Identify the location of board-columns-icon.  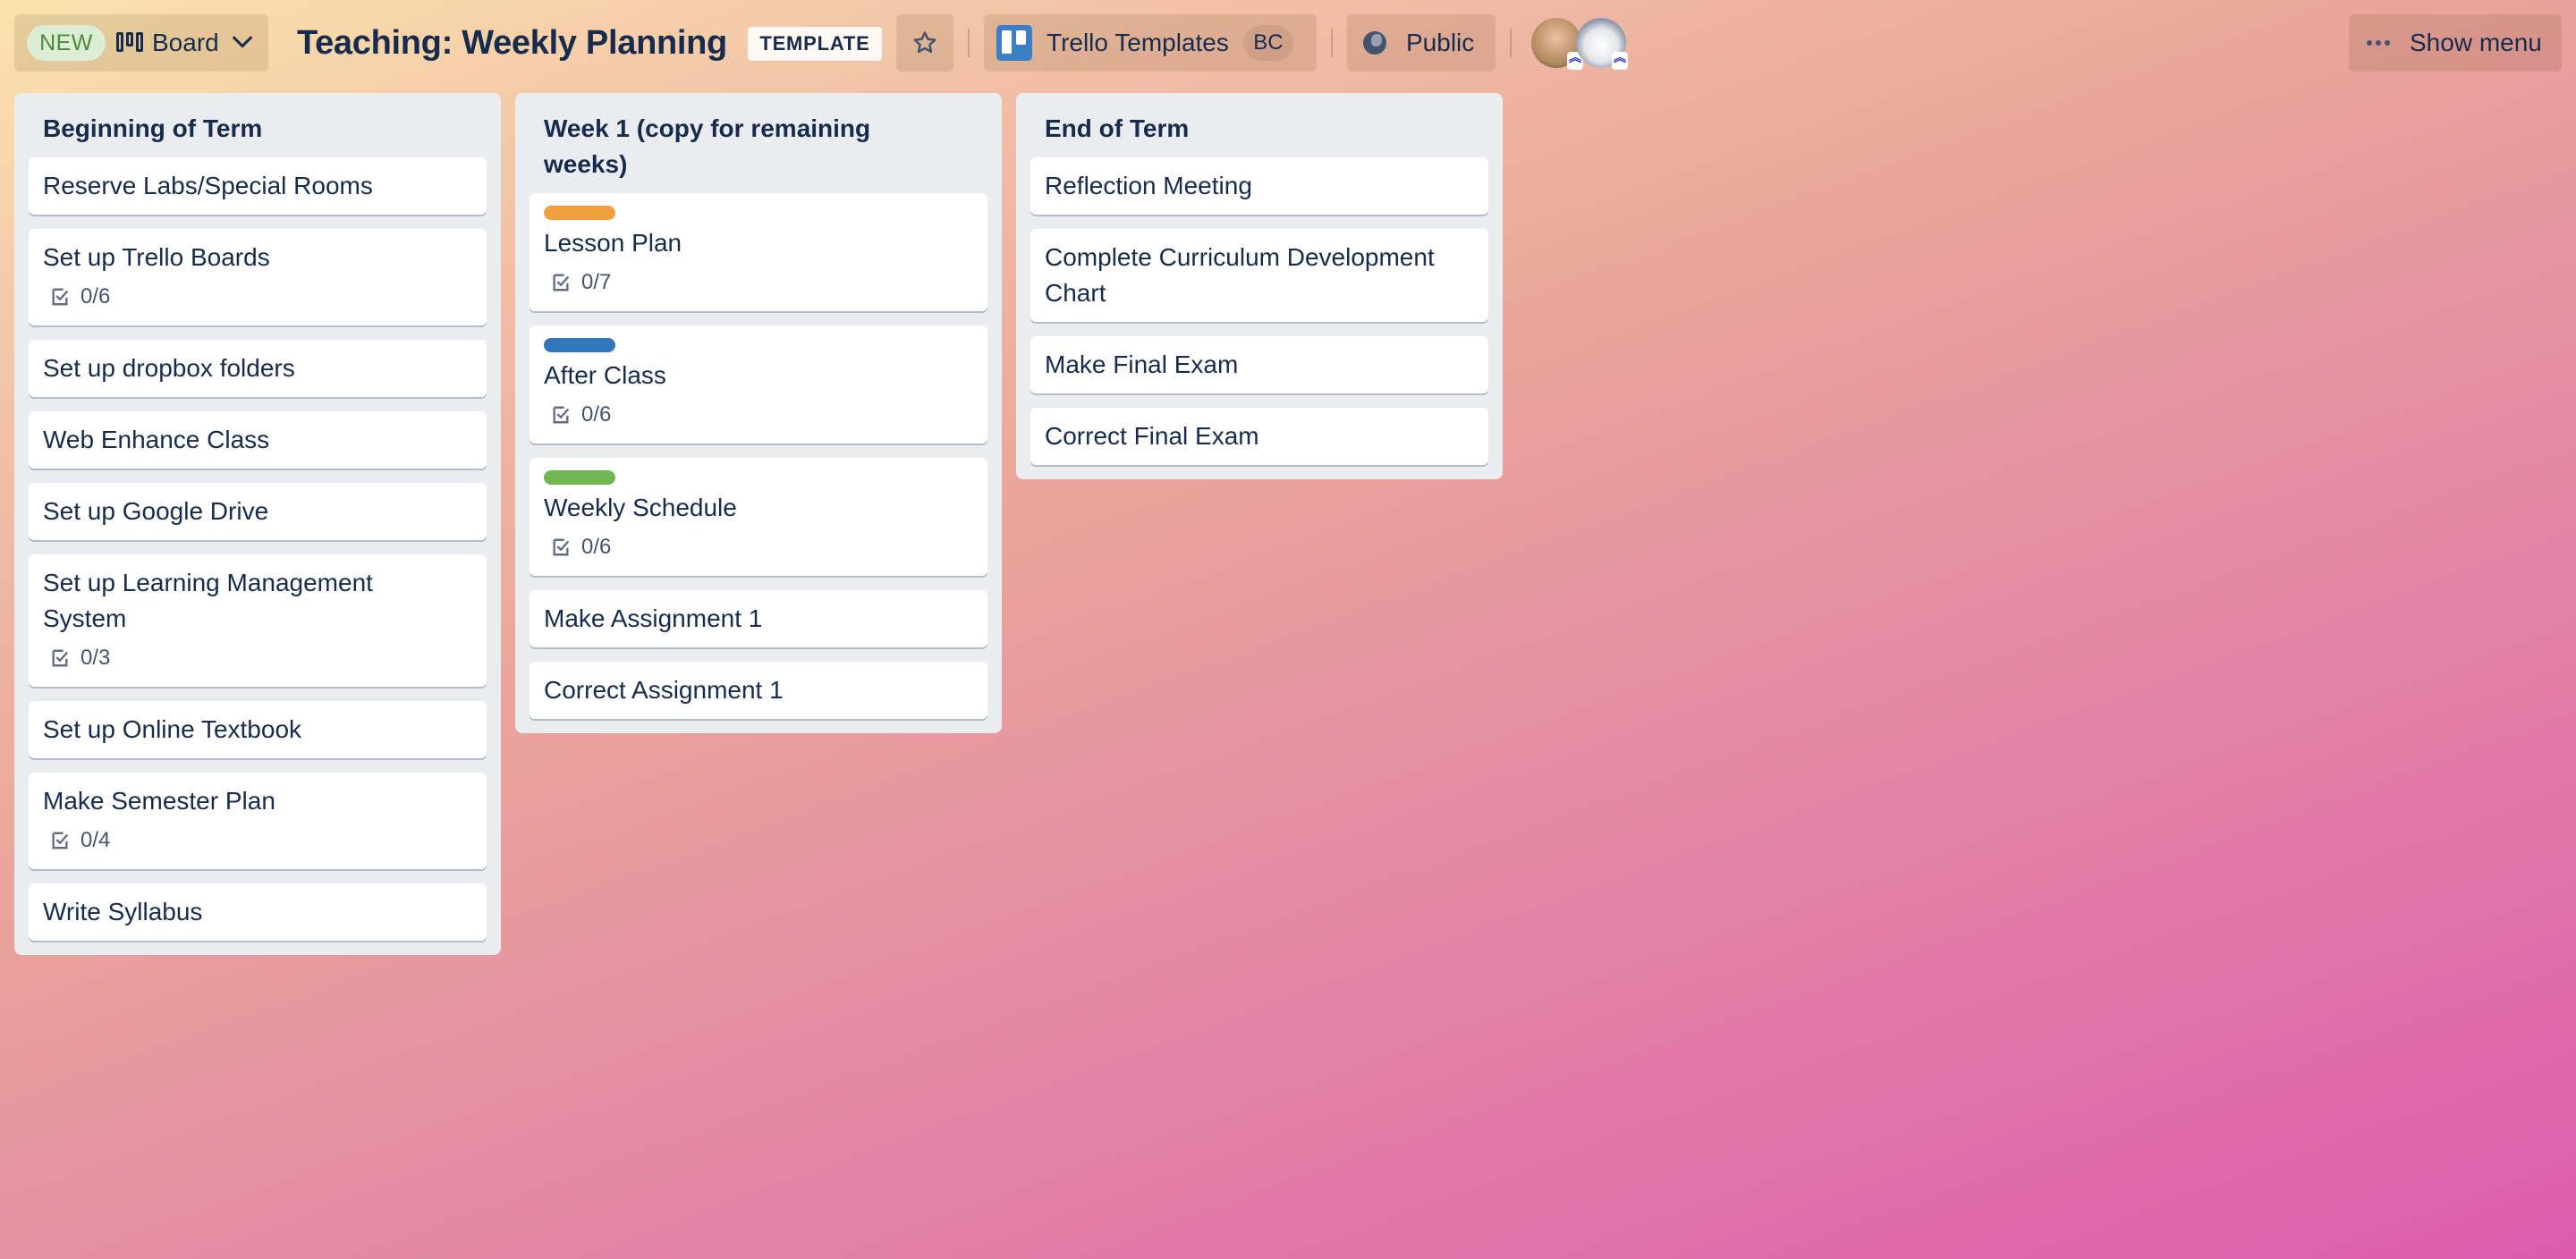
(129, 43).